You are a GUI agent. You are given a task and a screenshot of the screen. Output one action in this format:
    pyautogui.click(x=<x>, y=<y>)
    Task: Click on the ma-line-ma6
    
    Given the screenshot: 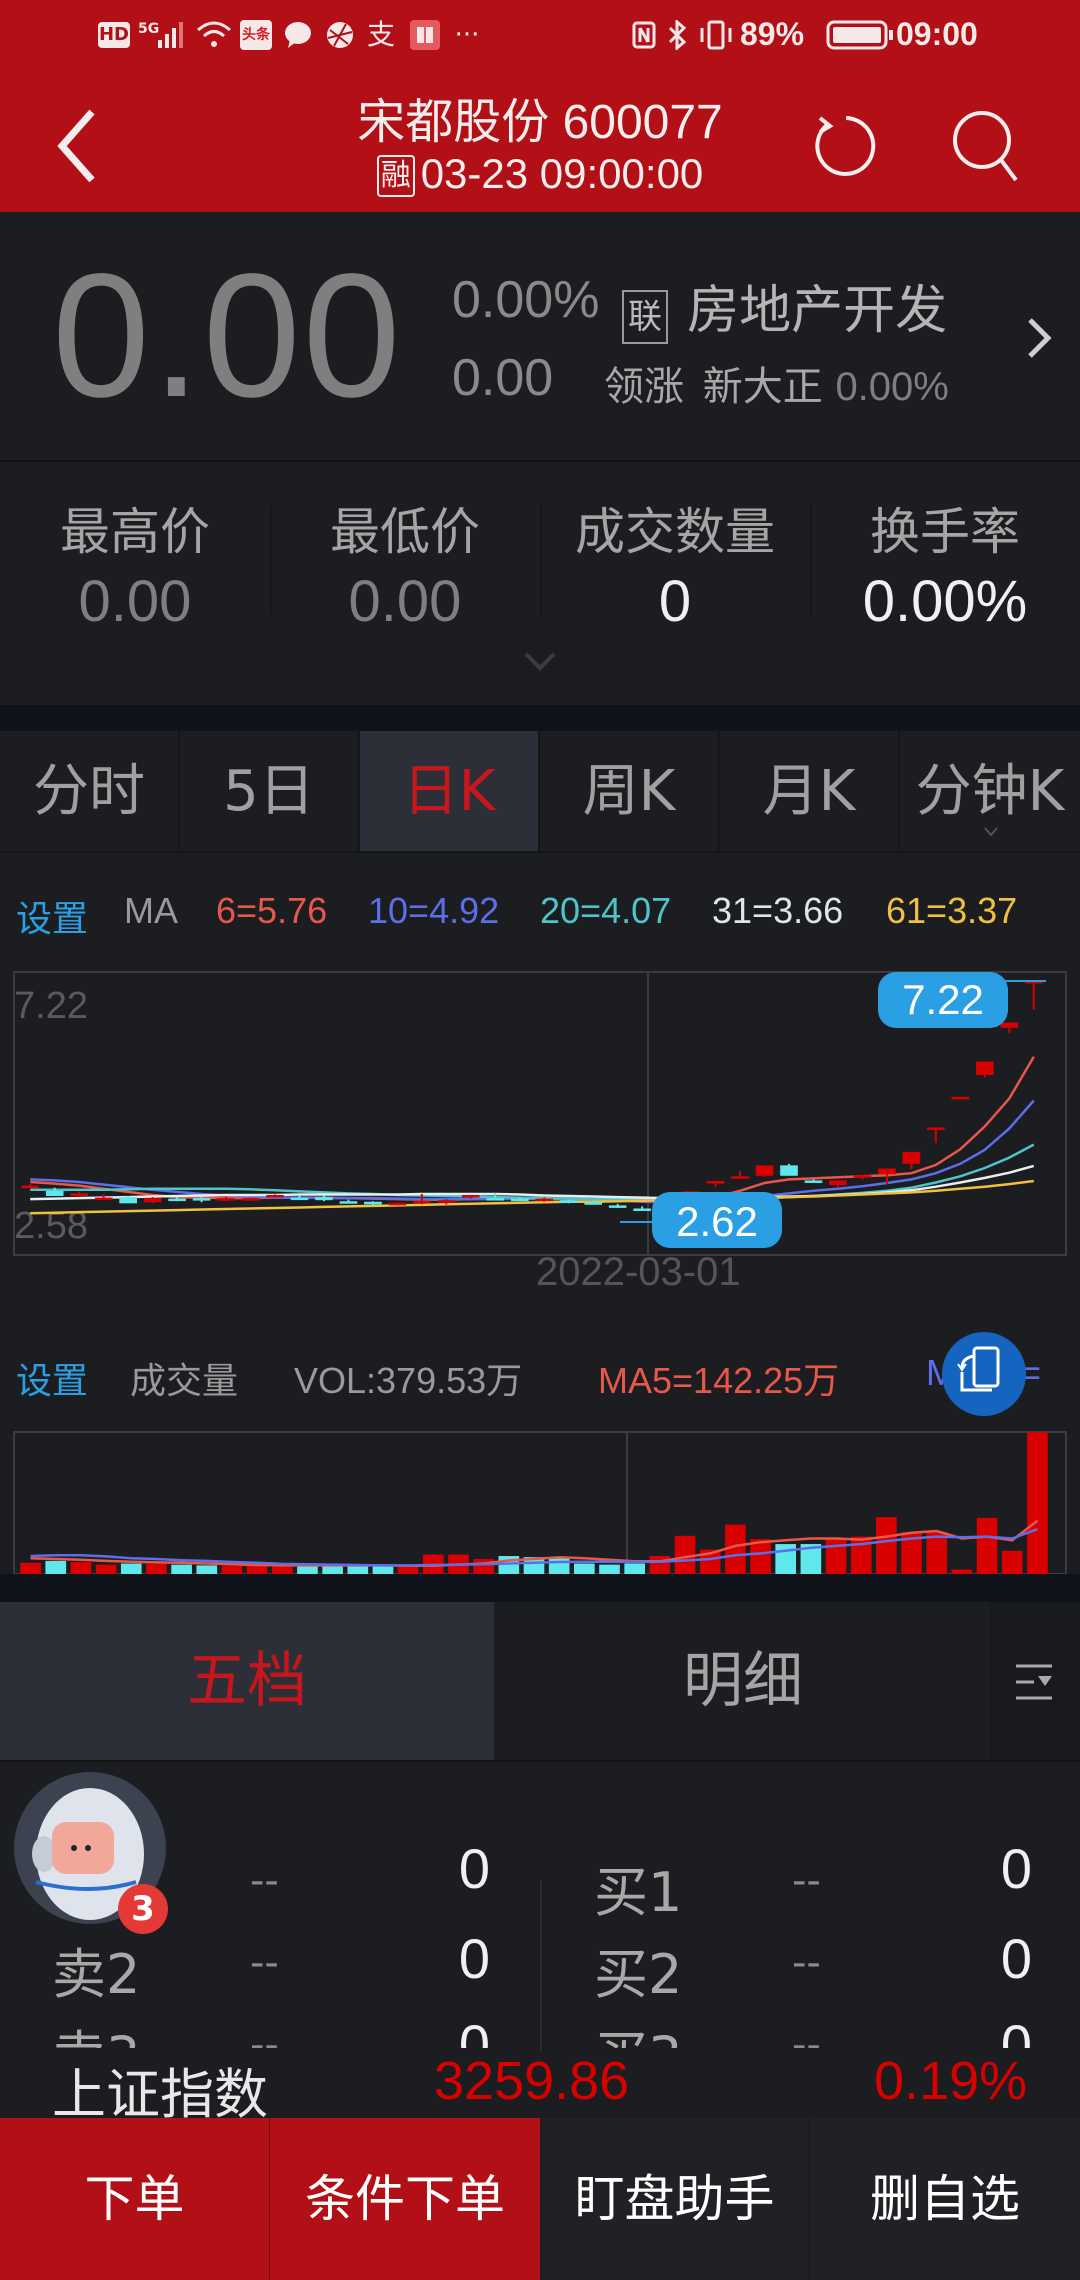 What is the action you would take?
    pyautogui.click(x=532, y=1130)
    